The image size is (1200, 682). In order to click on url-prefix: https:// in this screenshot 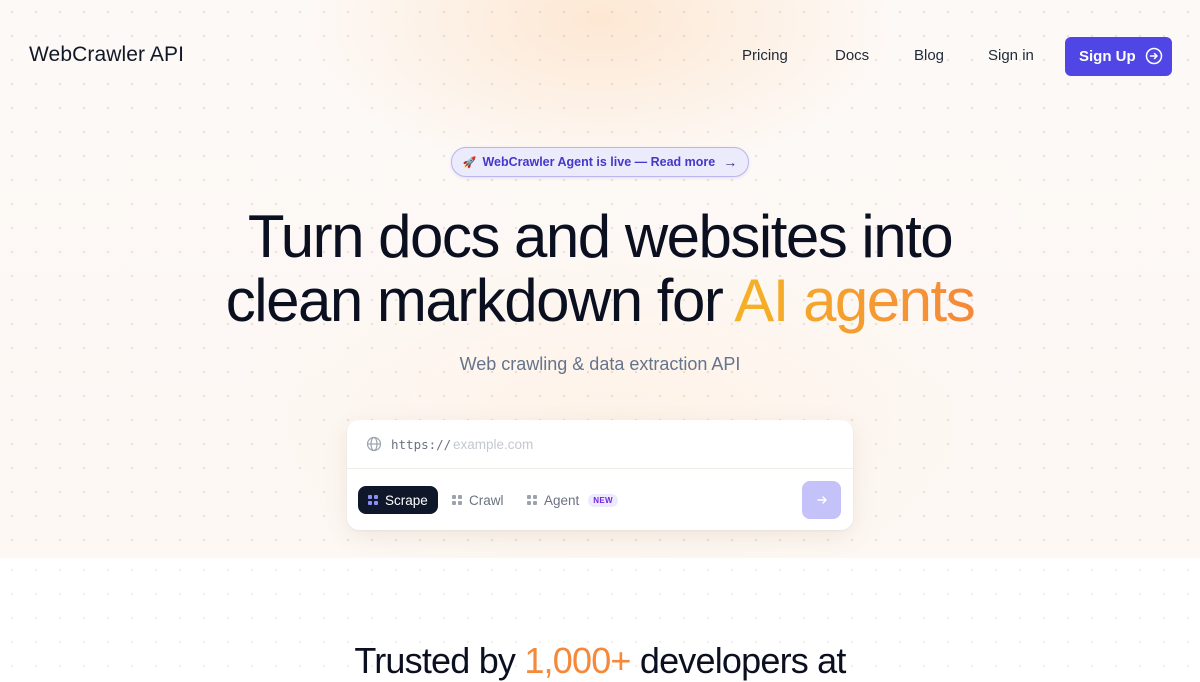, I will do `click(421, 444)`.